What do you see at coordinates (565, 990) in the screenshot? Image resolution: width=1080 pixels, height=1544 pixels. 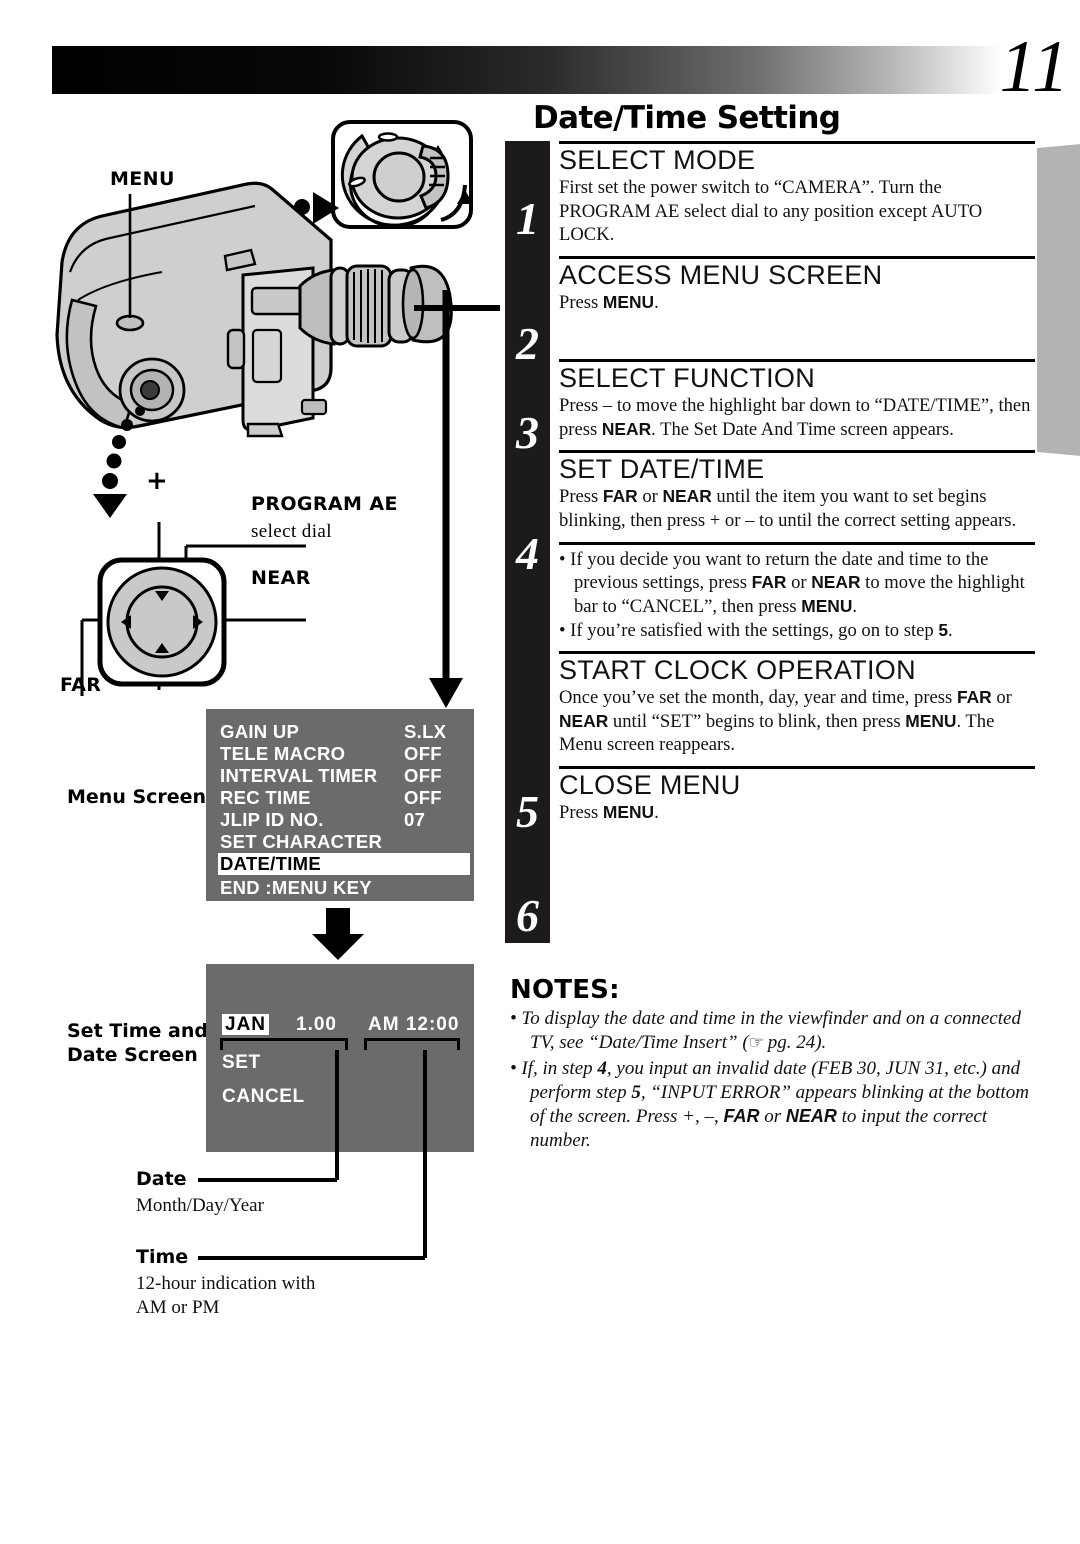 I see `notes-heading: NOTES:` at bounding box center [565, 990].